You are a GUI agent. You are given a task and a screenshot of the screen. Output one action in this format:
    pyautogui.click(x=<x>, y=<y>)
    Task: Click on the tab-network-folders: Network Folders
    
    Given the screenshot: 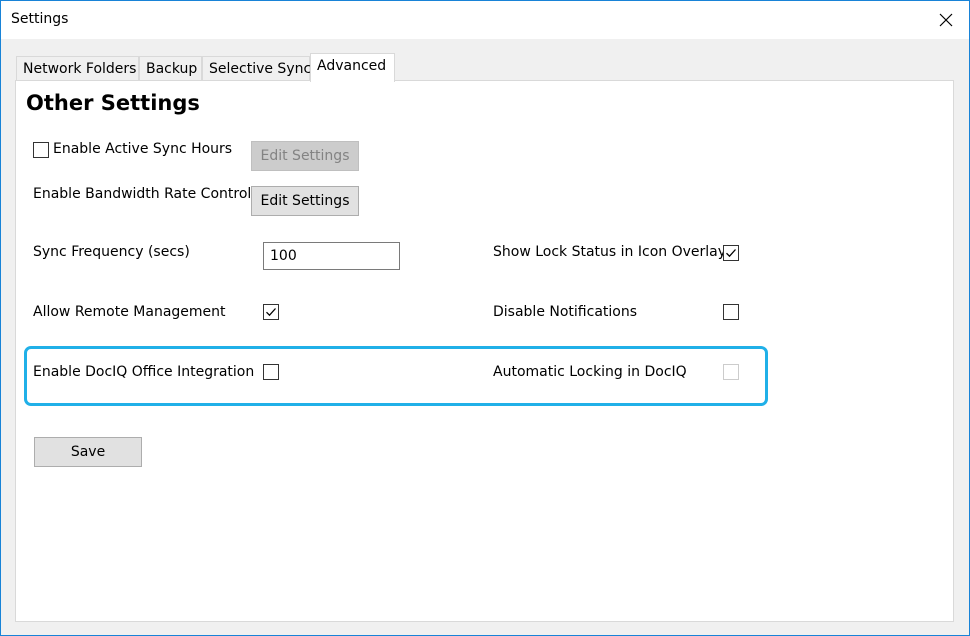 What is the action you would take?
    pyautogui.click(x=77, y=69)
    